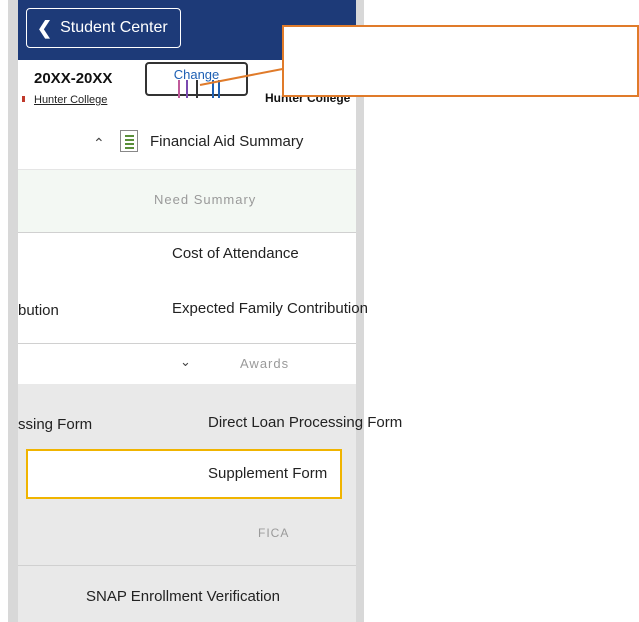 Image resolution: width=639 pixels, height=622 pixels. Describe the element at coordinates (55, 424) in the screenshot. I see `menu-item-left-fragment: ssing Form` at that location.